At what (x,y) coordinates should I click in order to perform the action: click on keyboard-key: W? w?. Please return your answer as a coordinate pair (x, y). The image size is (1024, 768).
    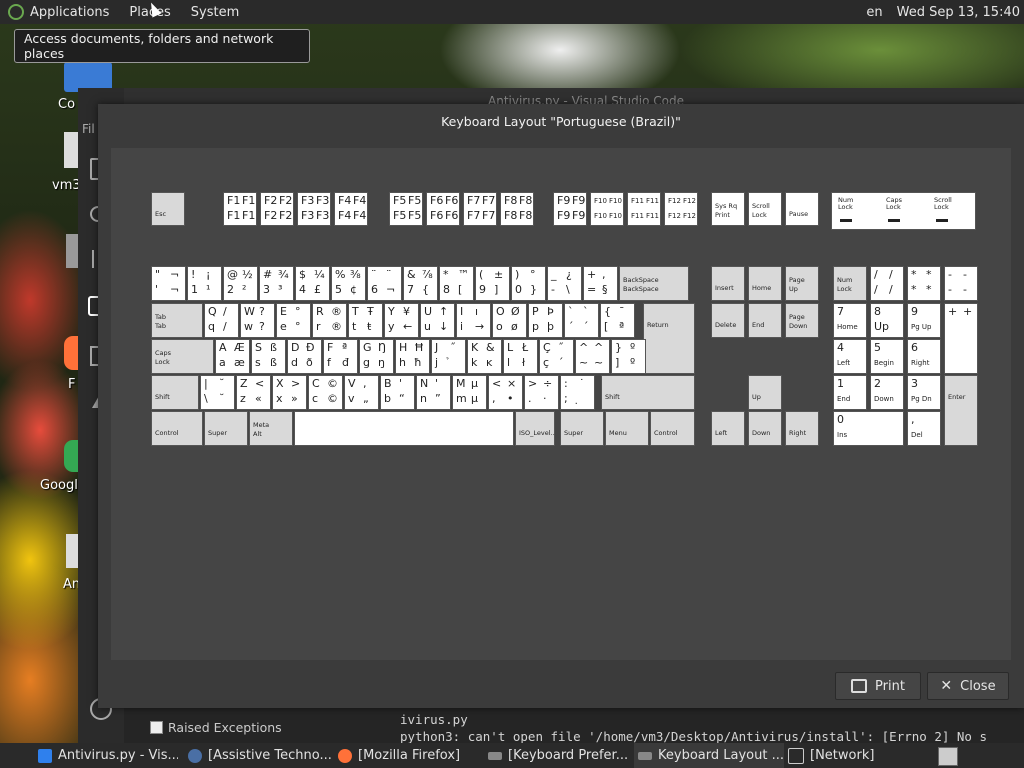
    Looking at the image, I should click on (257, 320).